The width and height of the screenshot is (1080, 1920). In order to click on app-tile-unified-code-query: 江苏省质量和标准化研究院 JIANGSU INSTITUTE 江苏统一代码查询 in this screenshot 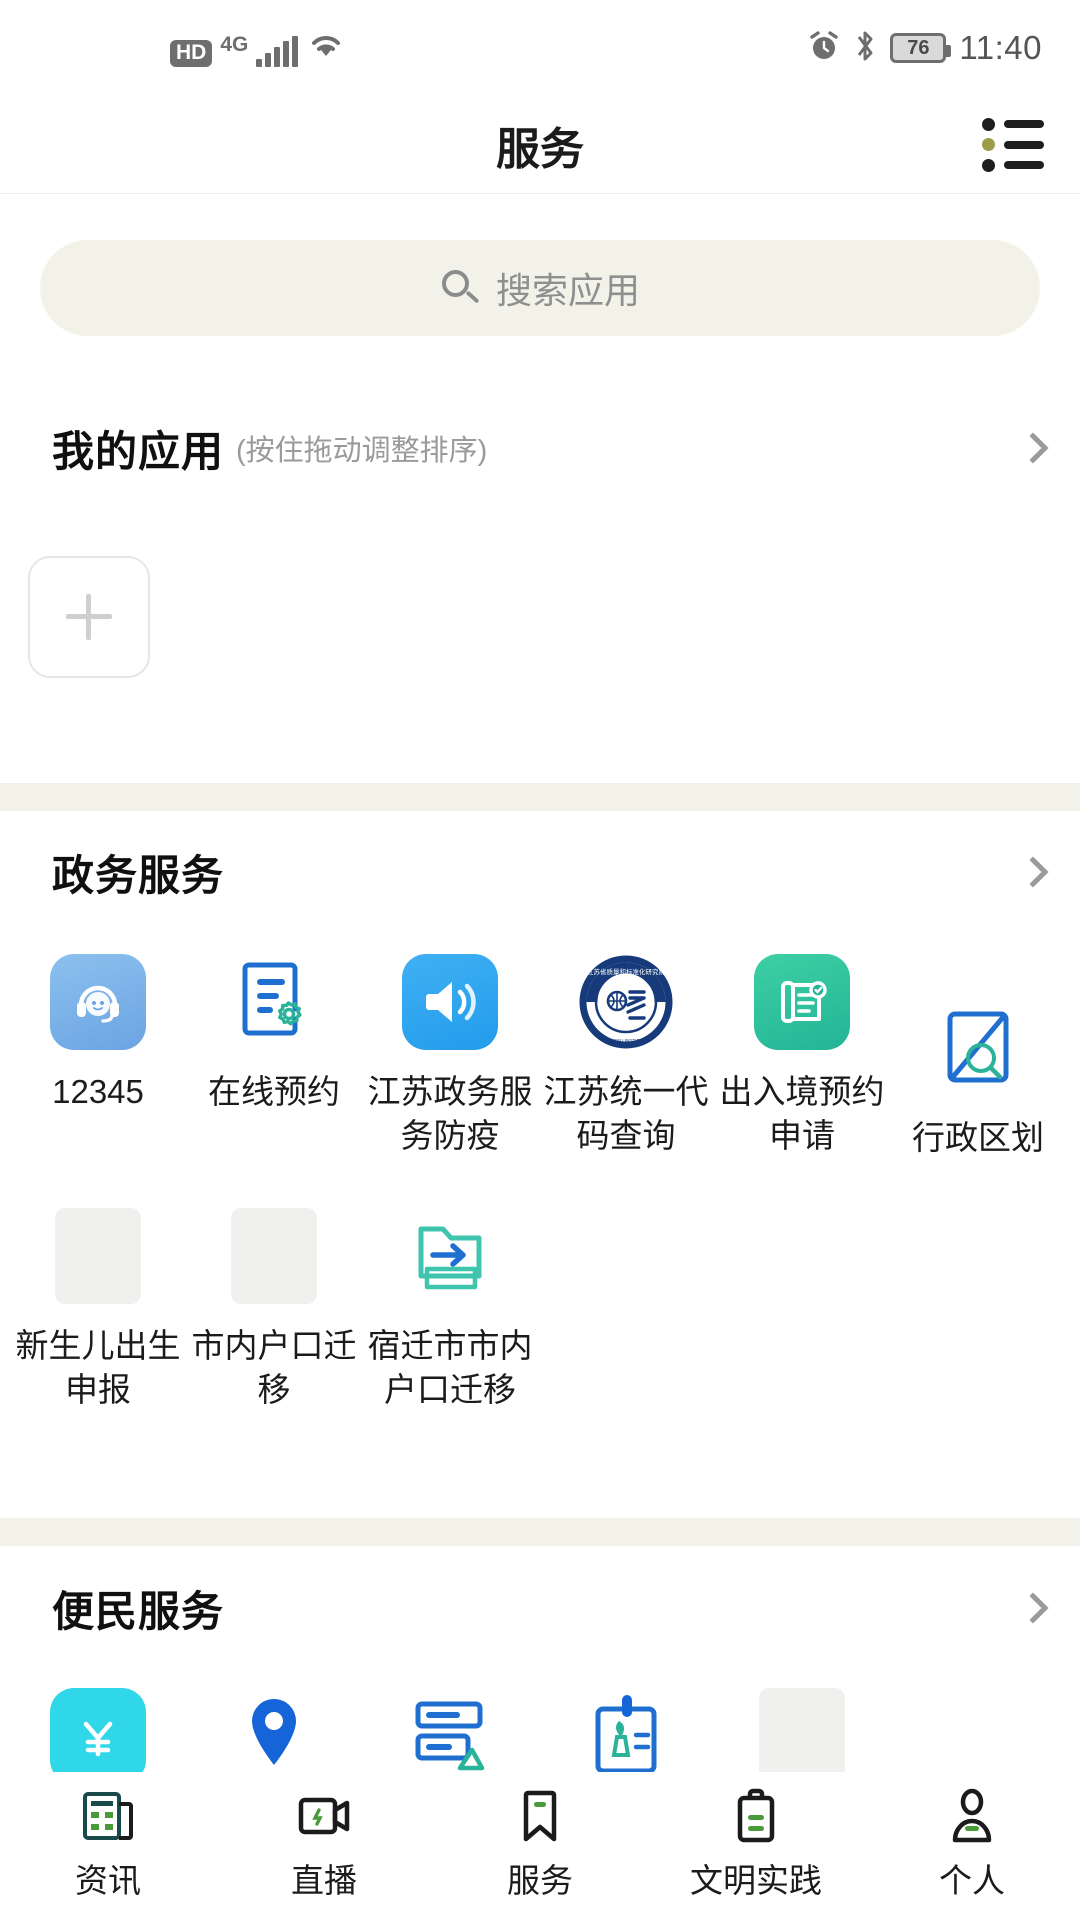, I will do `click(626, 1056)`.